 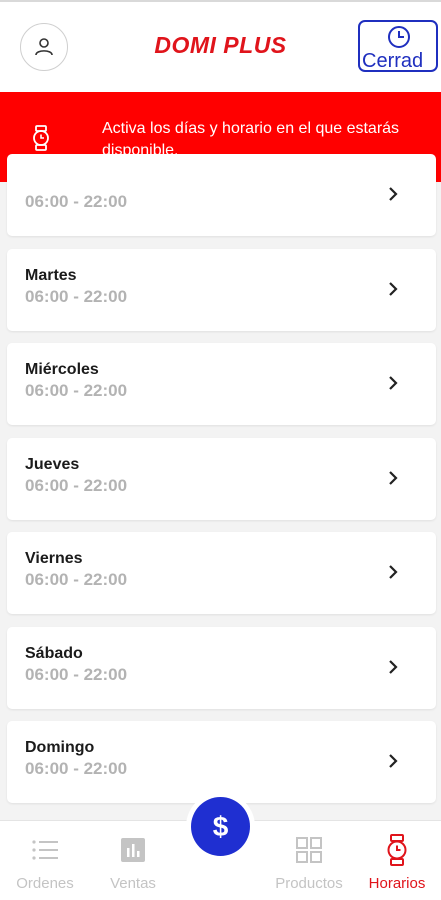 I want to click on app-header: DOMI PLUS Cerrad, so click(x=220, y=47).